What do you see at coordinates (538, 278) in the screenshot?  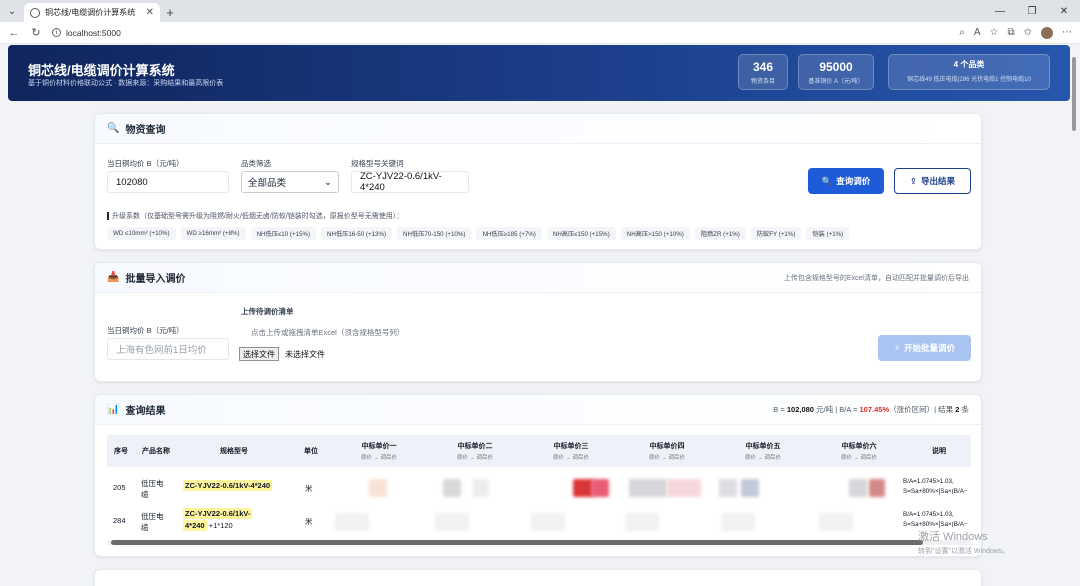 I see `batch-card-header: 📥 批量导入调价 上传包含规格型号的Excel清单，自动匹配并批量调价后导出` at bounding box center [538, 278].